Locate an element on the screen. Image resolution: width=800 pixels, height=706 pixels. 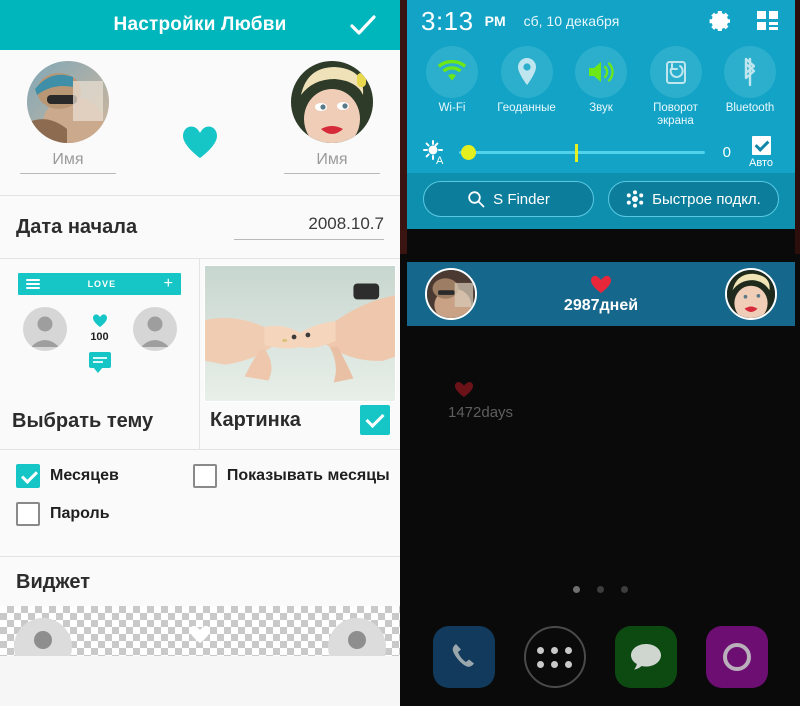
toggle-circle is located at coordinates (750, 72).